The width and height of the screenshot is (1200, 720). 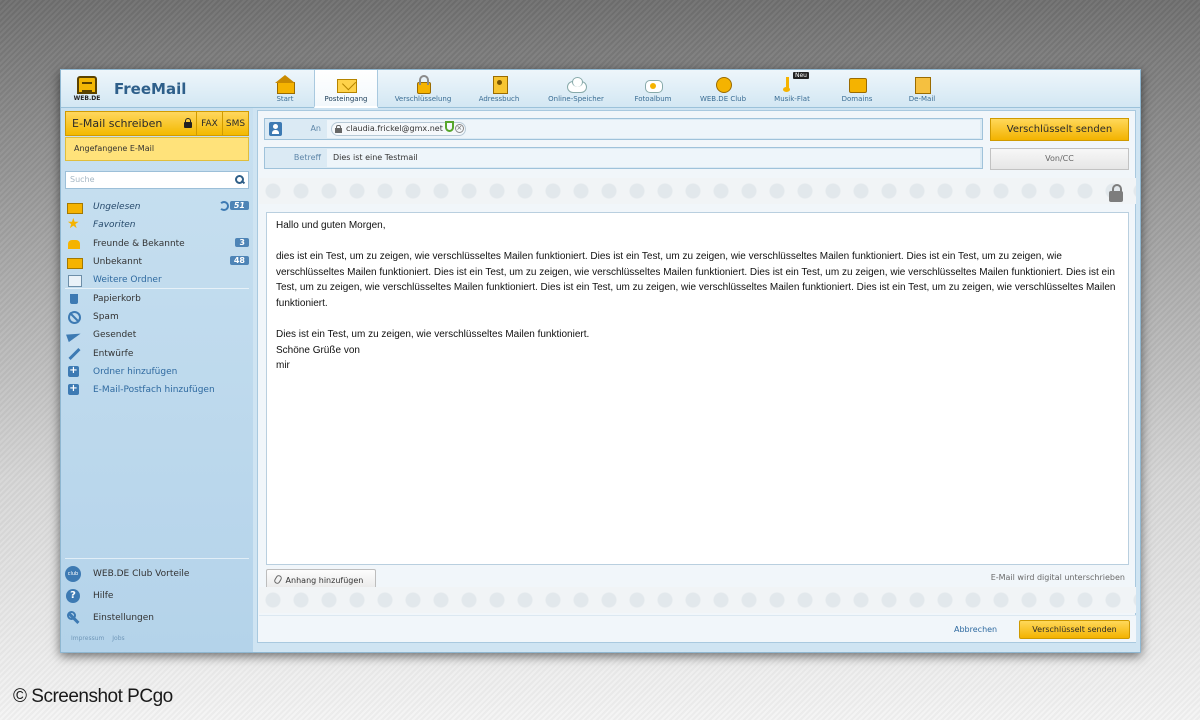 I want to click on impressum-link: Impressum, so click(x=87, y=638).